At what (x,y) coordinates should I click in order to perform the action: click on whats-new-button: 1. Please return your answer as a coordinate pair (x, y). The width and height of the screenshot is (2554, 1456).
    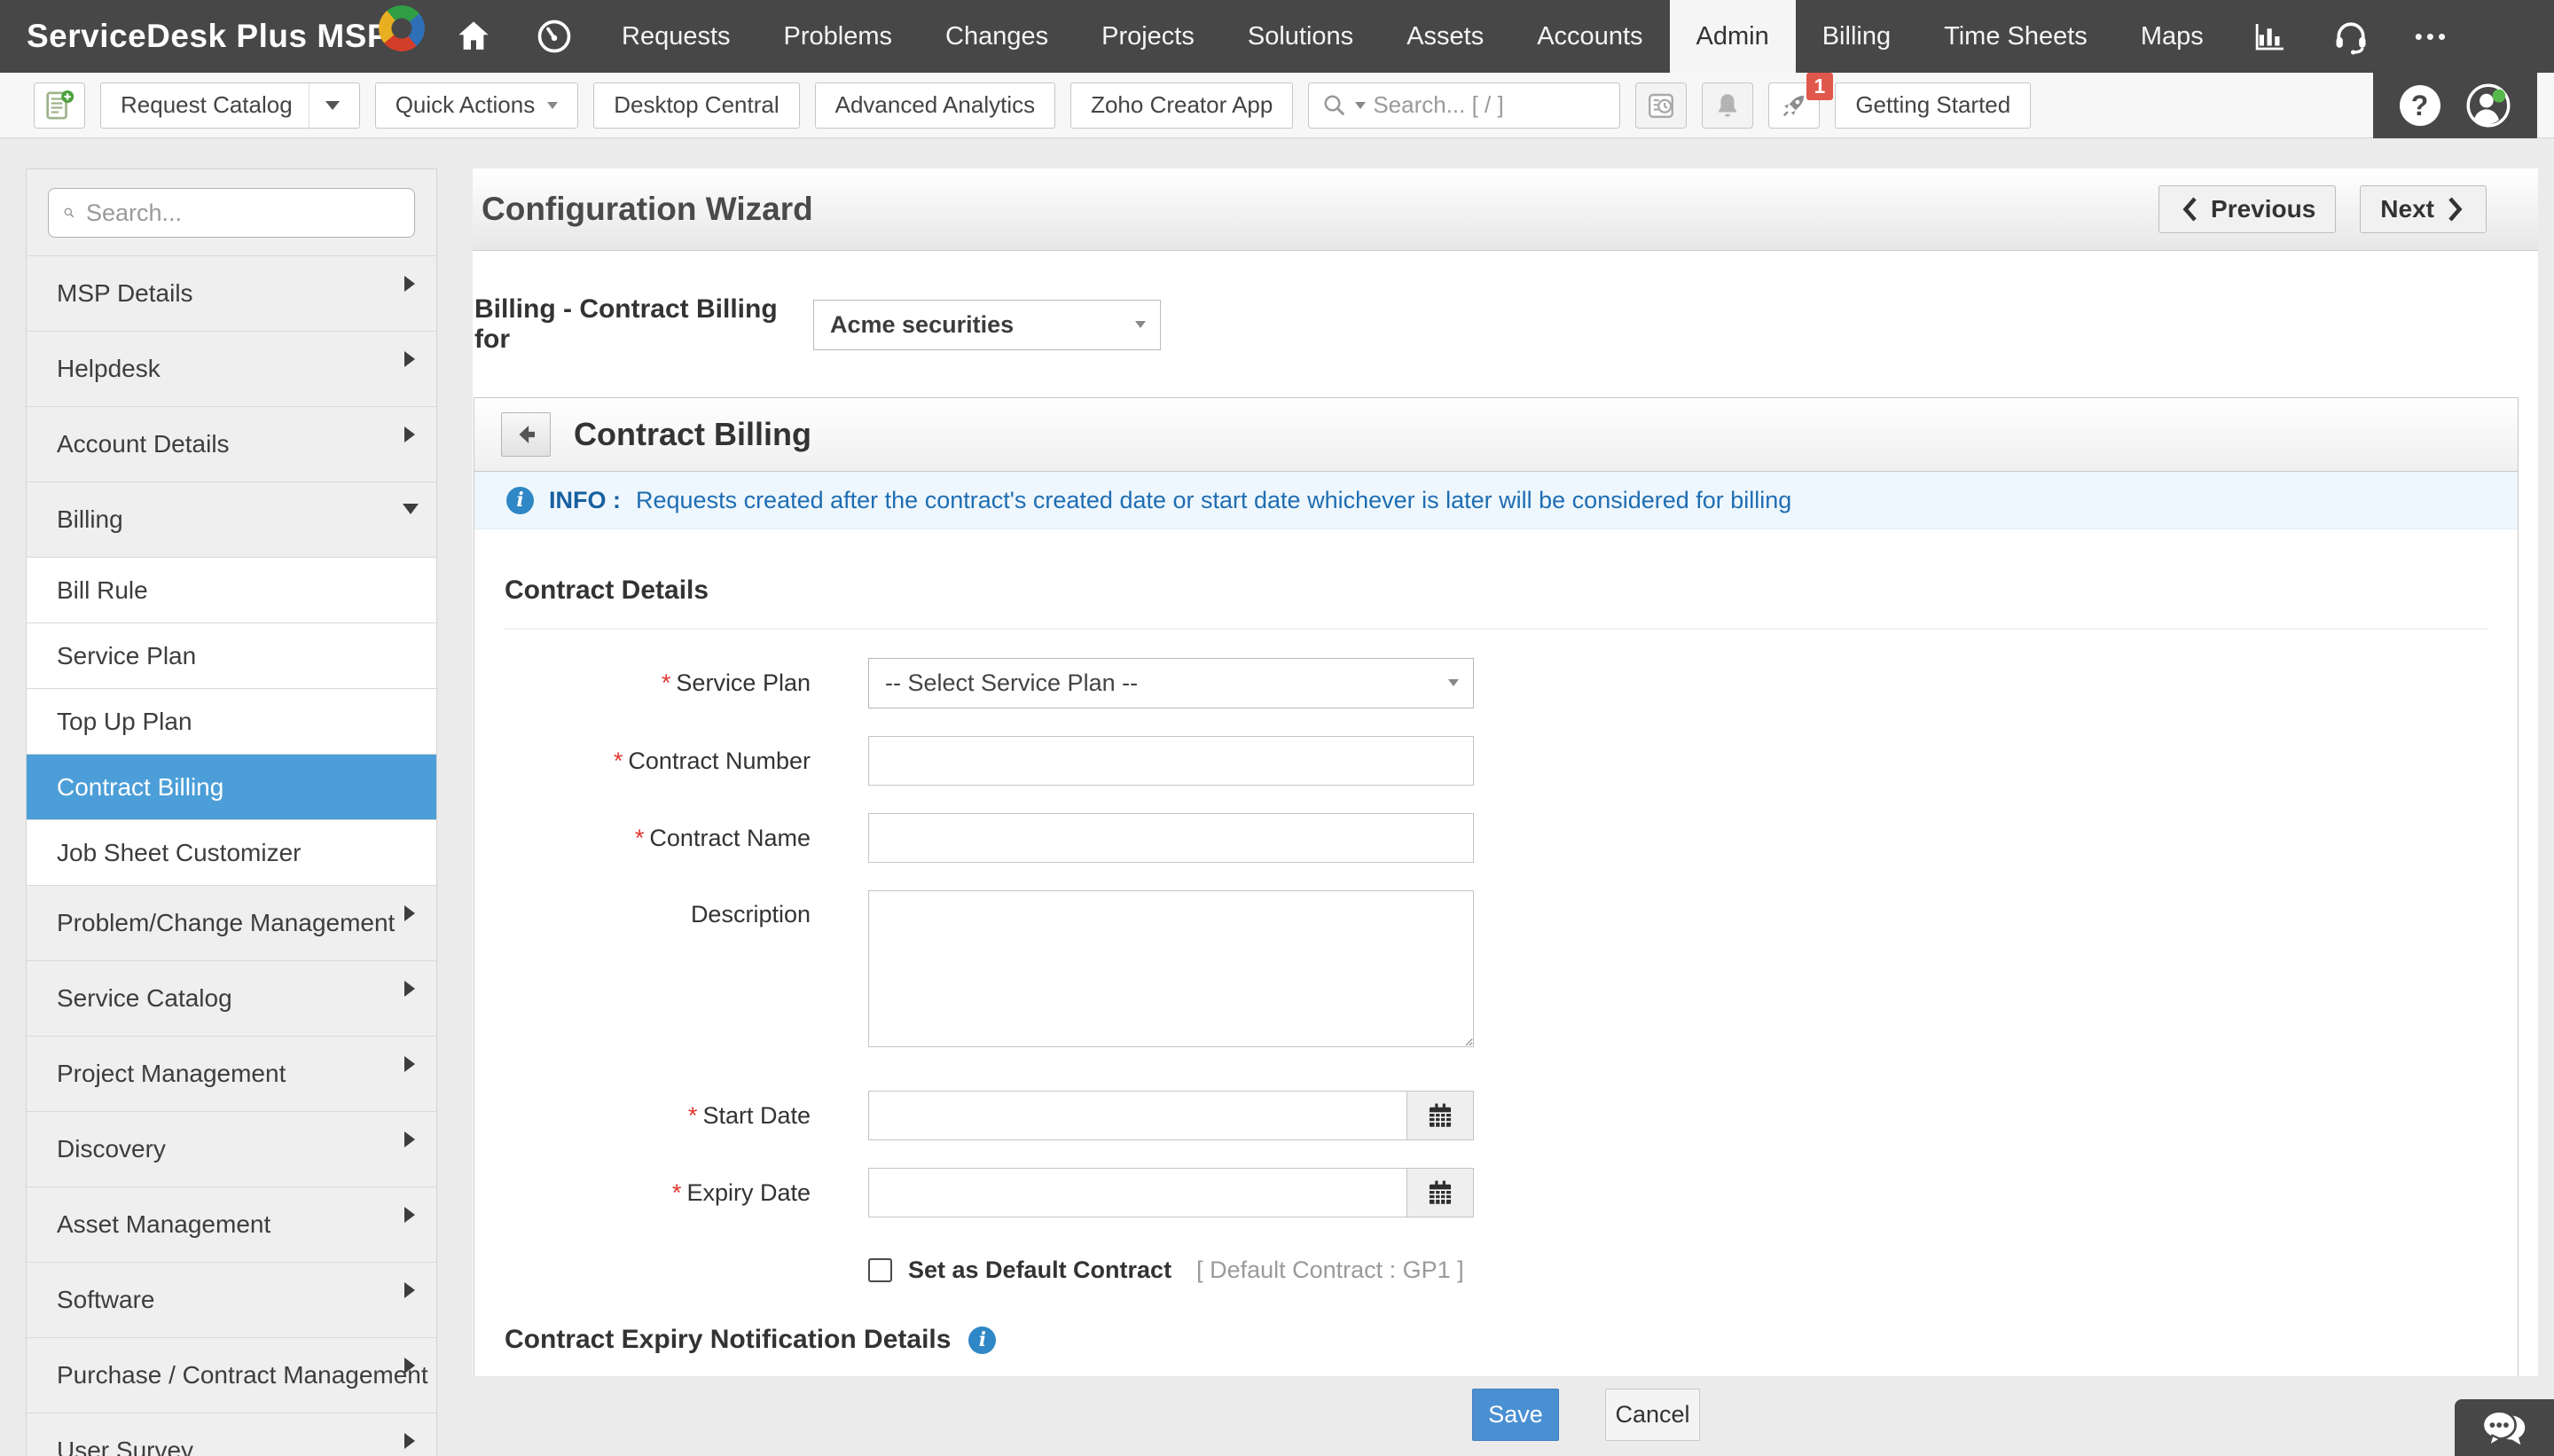
    Looking at the image, I should click on (1801, 100).